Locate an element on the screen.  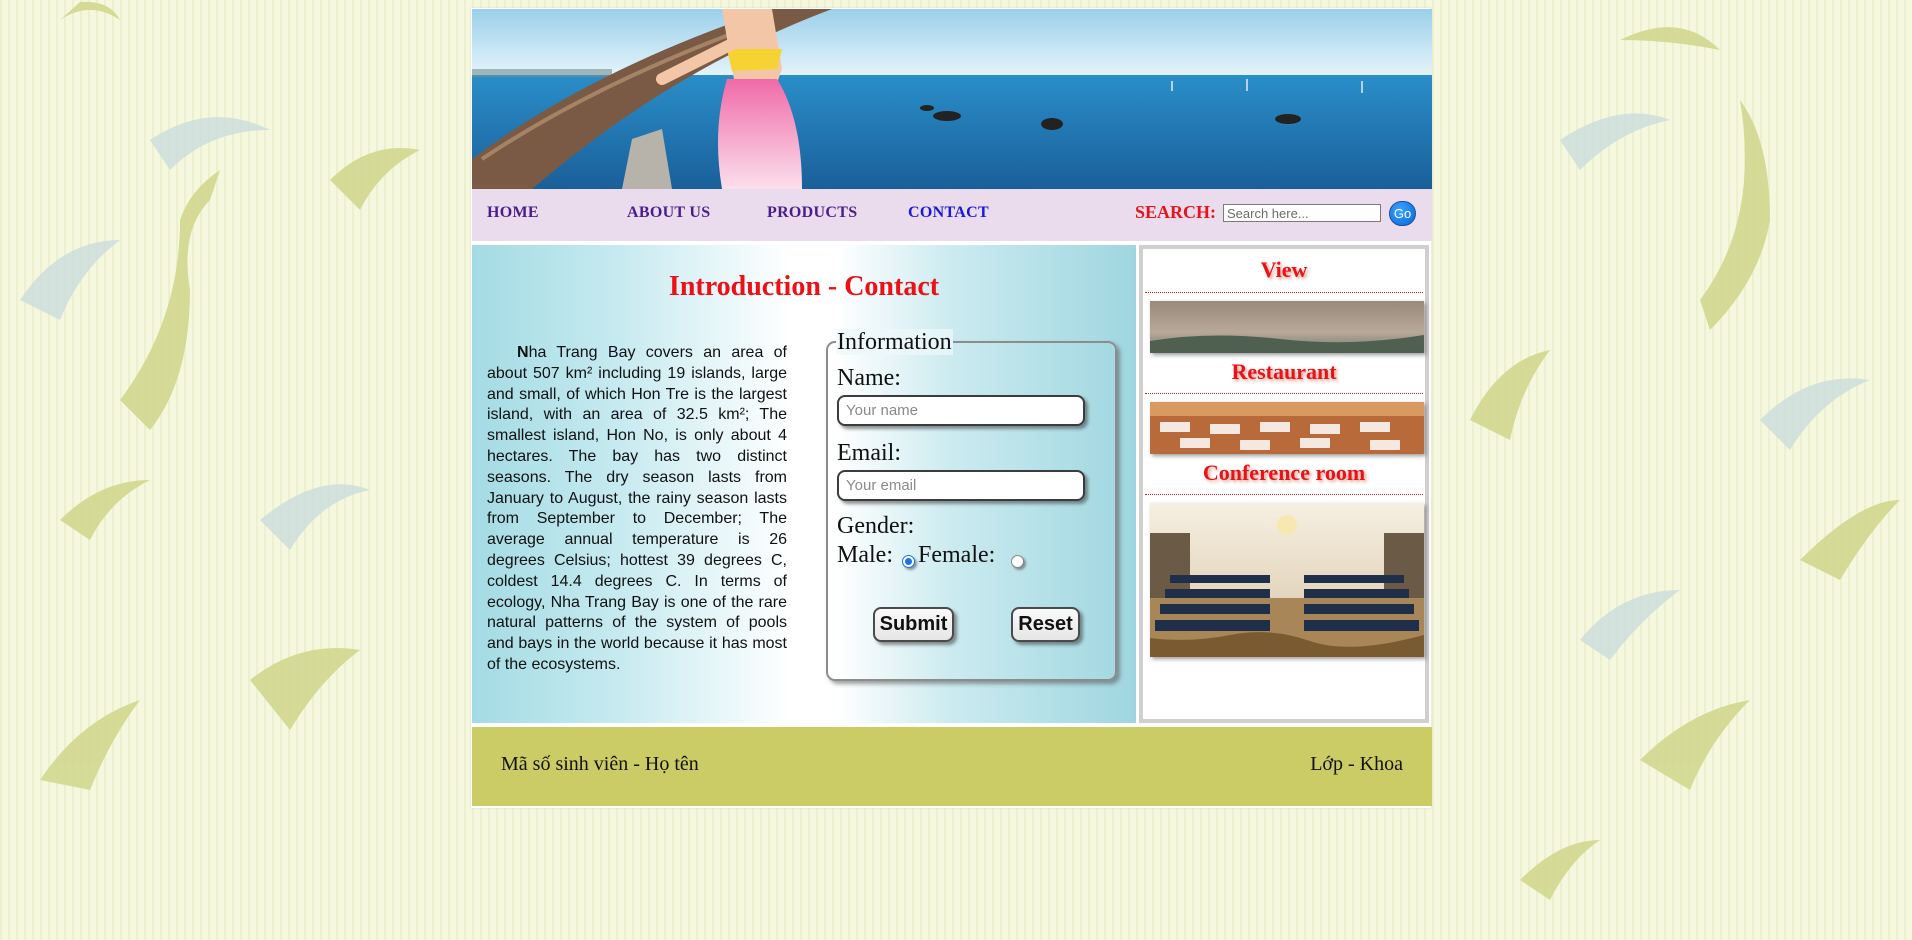
submit-button: Submit is located at coordinates (913, 624).